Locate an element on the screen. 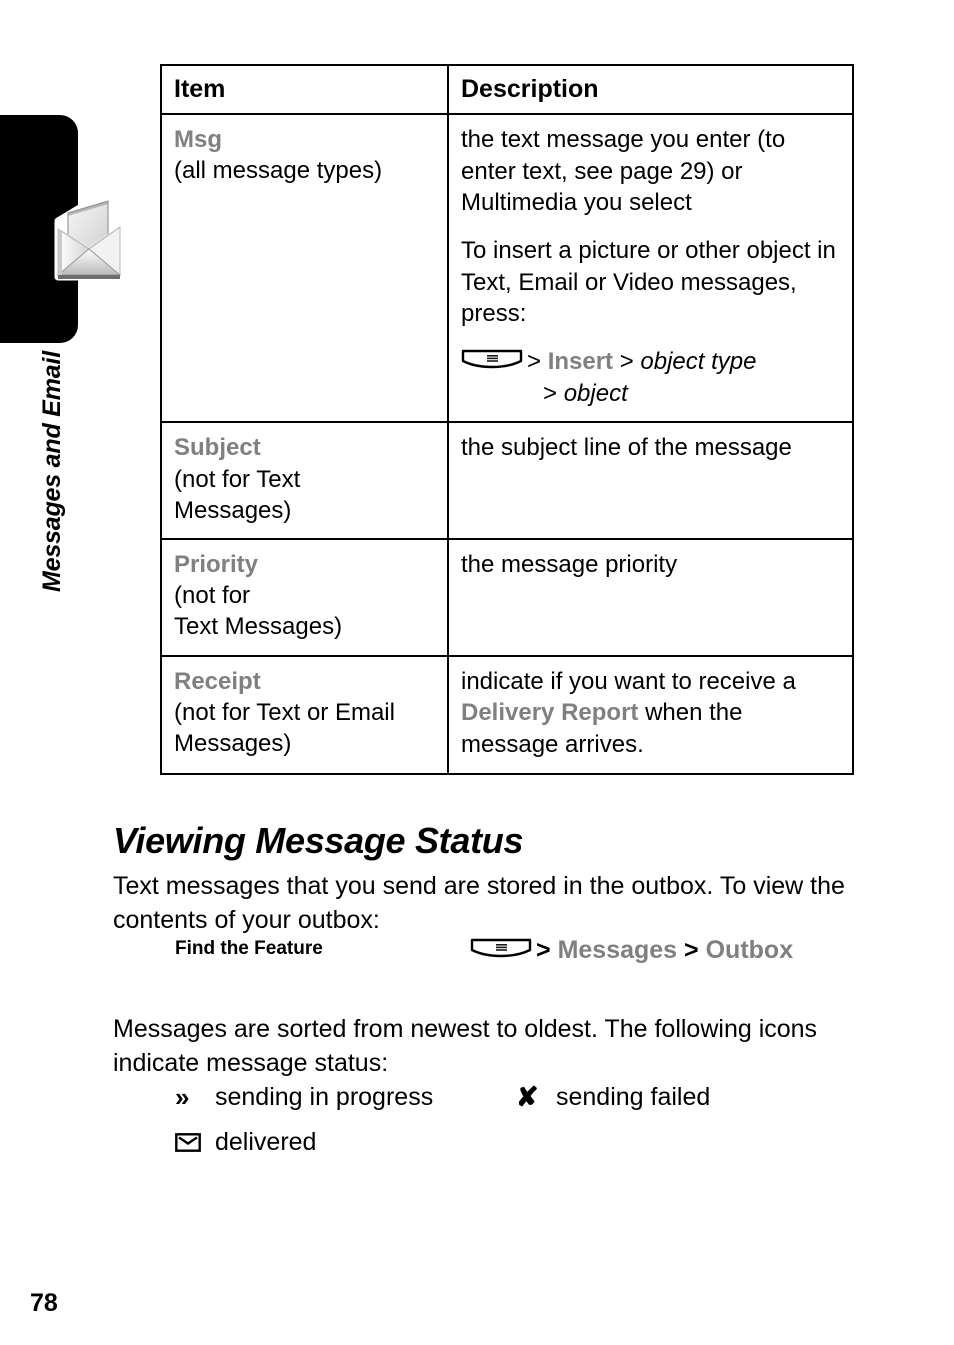 This screenshot has height=1345, width=954. path-item-object-type: object type is located at coordinates (698, 362).